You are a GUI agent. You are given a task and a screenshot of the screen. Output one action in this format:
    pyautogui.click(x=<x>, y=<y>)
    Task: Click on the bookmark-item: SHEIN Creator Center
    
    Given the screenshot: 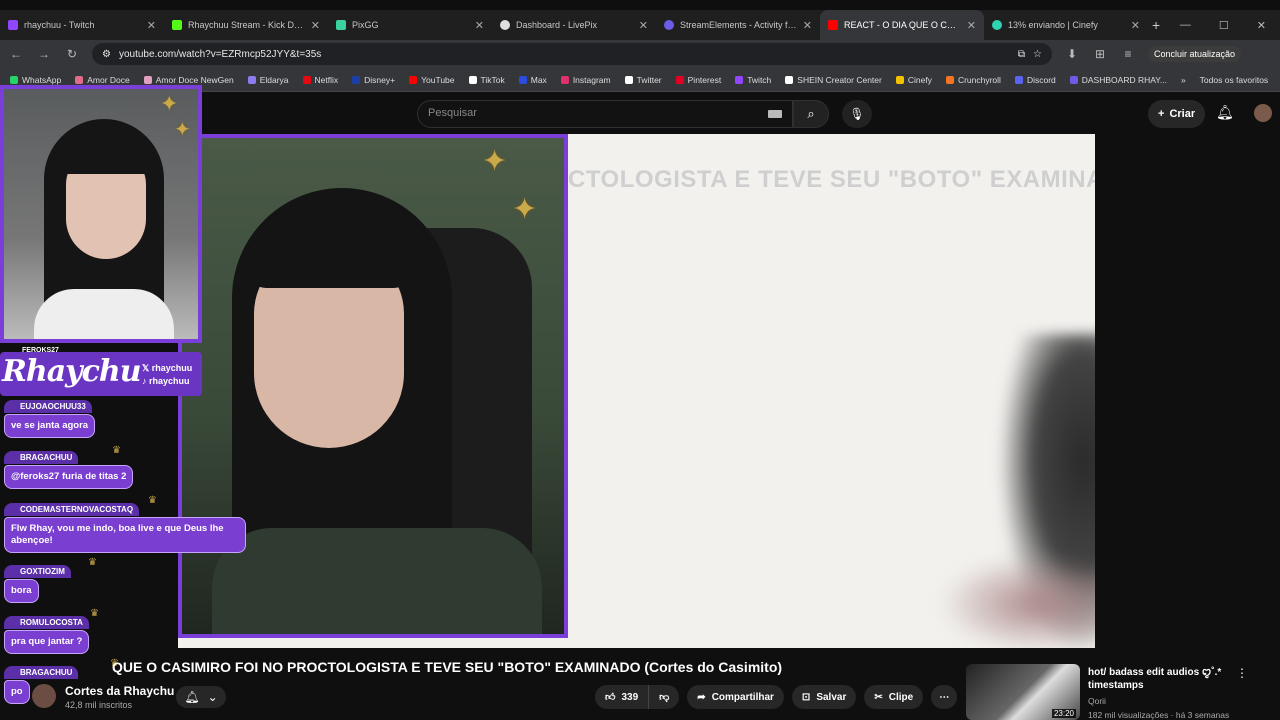 What is the action you would take?
    pyautogui.click(x=833, y=80)
    